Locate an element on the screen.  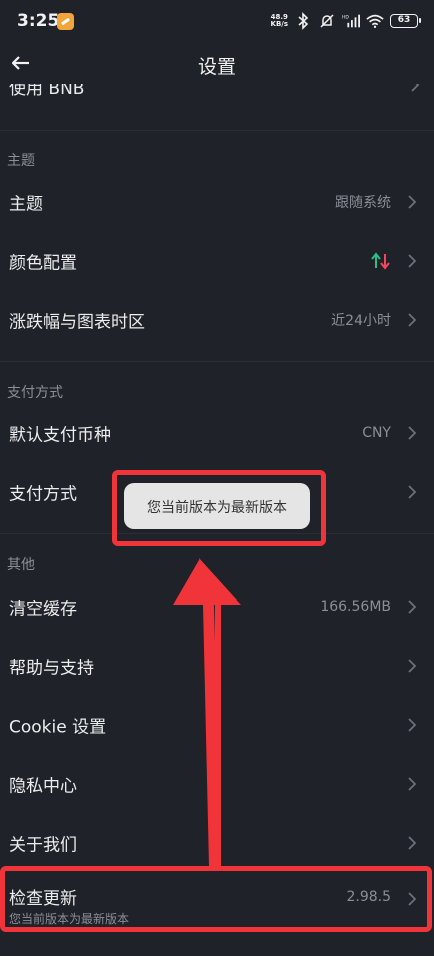
annotation-arrow-icon is located at coordinates (207, 712).